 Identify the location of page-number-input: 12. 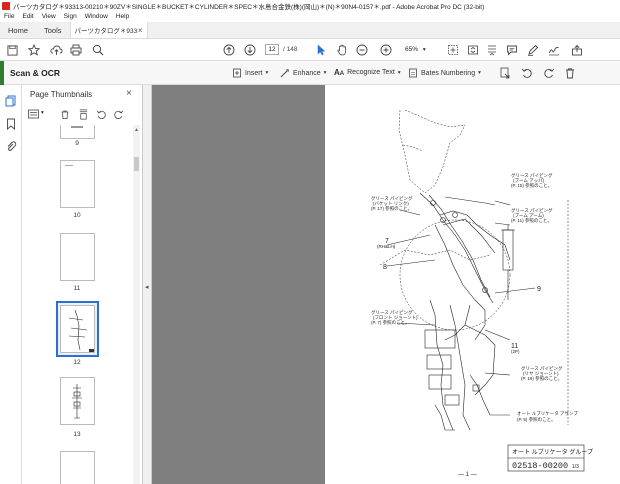
(272, 49).